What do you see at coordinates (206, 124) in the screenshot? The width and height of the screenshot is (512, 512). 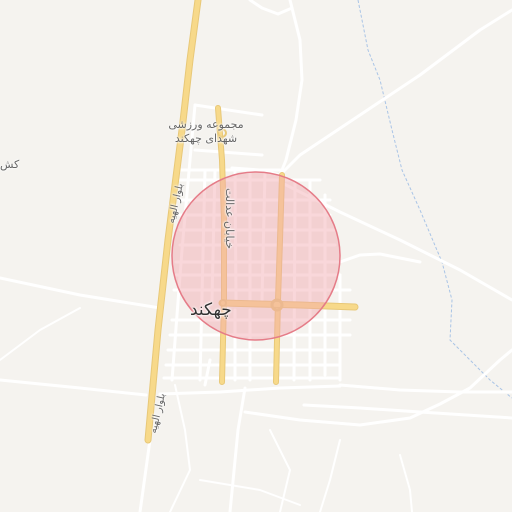 I see `sports-complex-label-line1: مجموعه ورزشی` at bounding box center [206, 124].